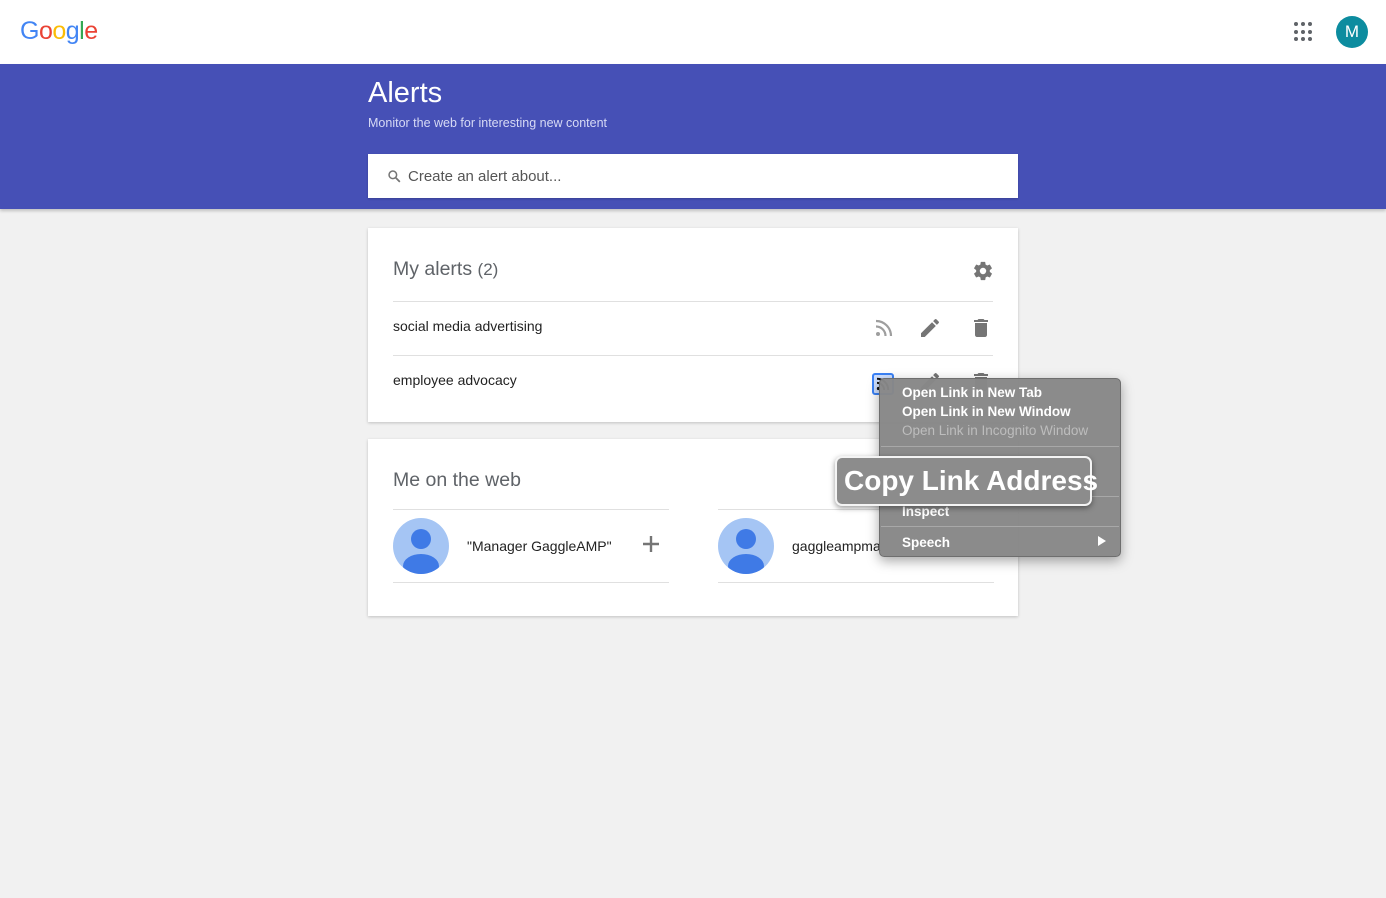 This screenshot has height=898, width=1386. Describe the element at coordinates (693, 32) in the screenshot. I see `top-bar: Google M` at that location.